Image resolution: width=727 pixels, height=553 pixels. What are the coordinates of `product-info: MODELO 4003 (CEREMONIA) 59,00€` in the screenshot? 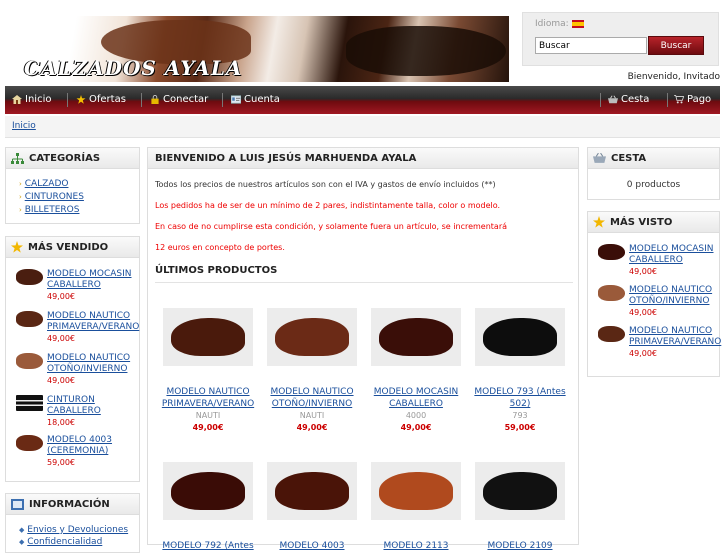 It's located at (79, 451).